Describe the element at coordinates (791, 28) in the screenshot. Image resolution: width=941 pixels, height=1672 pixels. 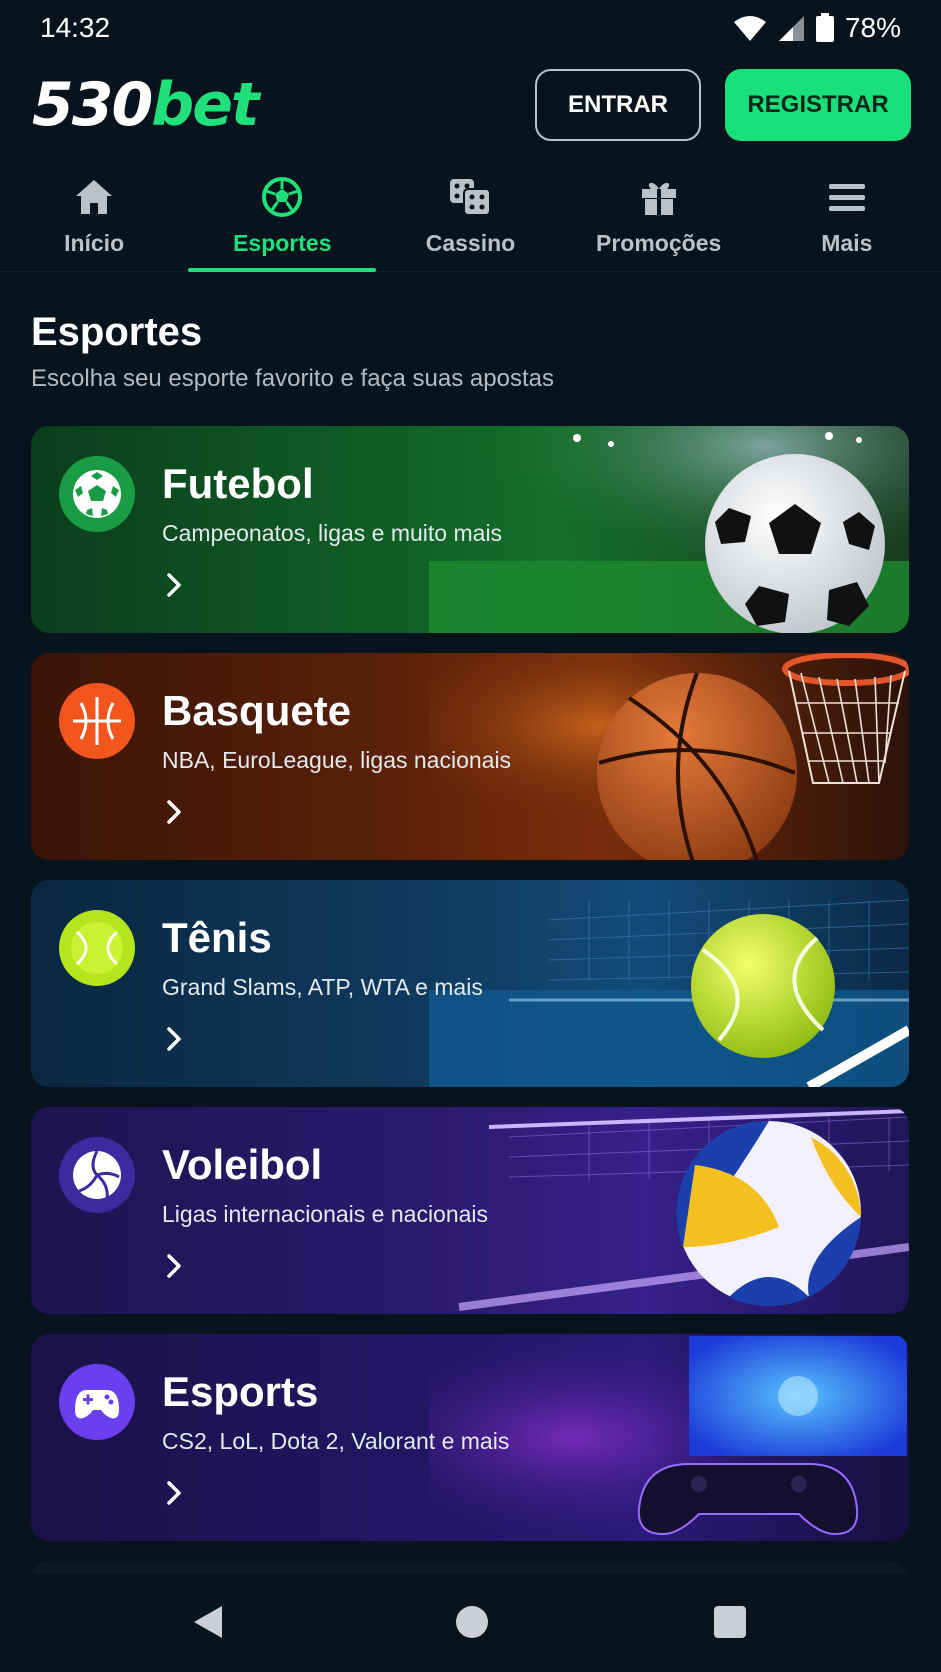
I see `signal-icon` at that location.